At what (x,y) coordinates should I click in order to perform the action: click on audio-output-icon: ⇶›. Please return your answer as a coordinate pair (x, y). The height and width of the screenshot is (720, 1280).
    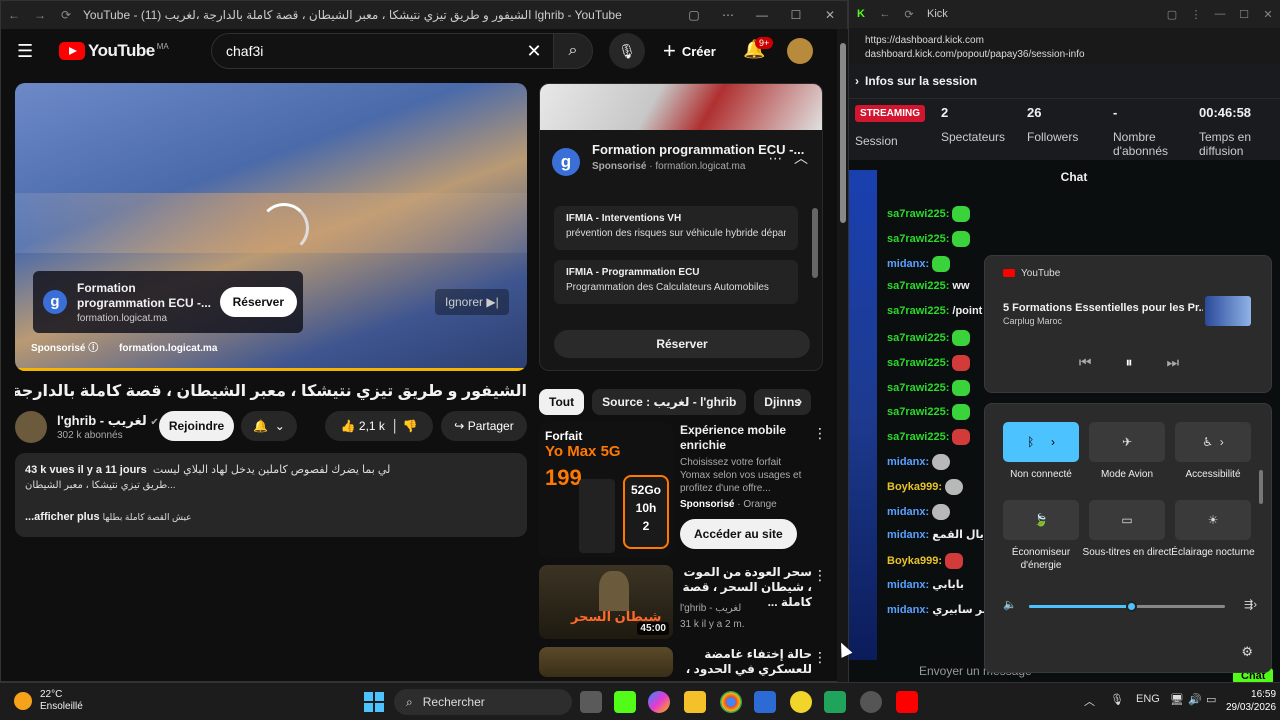
    Looking at the image, I should click on (1250, 604).